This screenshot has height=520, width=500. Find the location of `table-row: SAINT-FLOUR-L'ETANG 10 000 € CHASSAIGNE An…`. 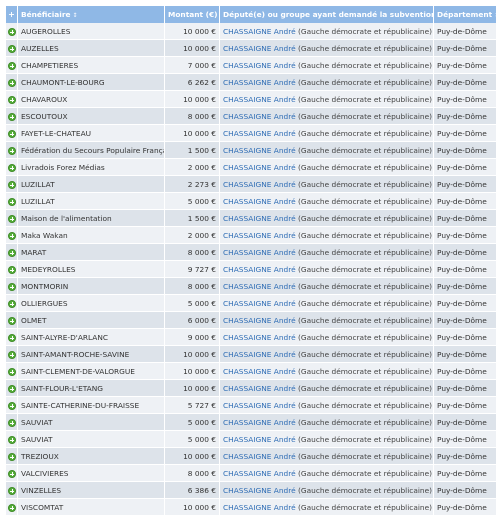

table-row: SAINT-FLOUR-L'ETANG 10 000 € CHASSAIGNE An… is located at coordinates (251, 388).